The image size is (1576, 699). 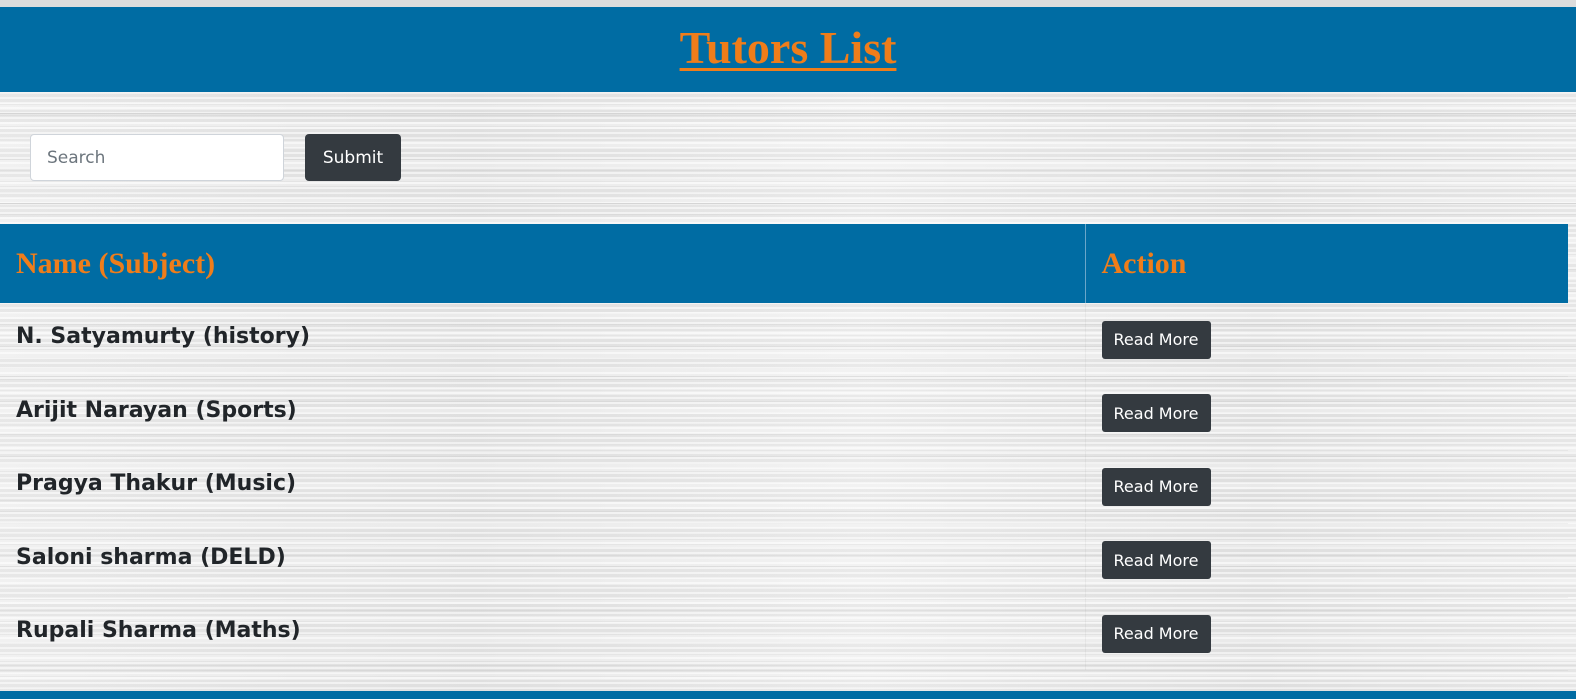 What do you see at coordinates (163, 336) in the screenshot?
I see `tutor-name: N. Satyamurty (history)` at bounding box center [163, 336].